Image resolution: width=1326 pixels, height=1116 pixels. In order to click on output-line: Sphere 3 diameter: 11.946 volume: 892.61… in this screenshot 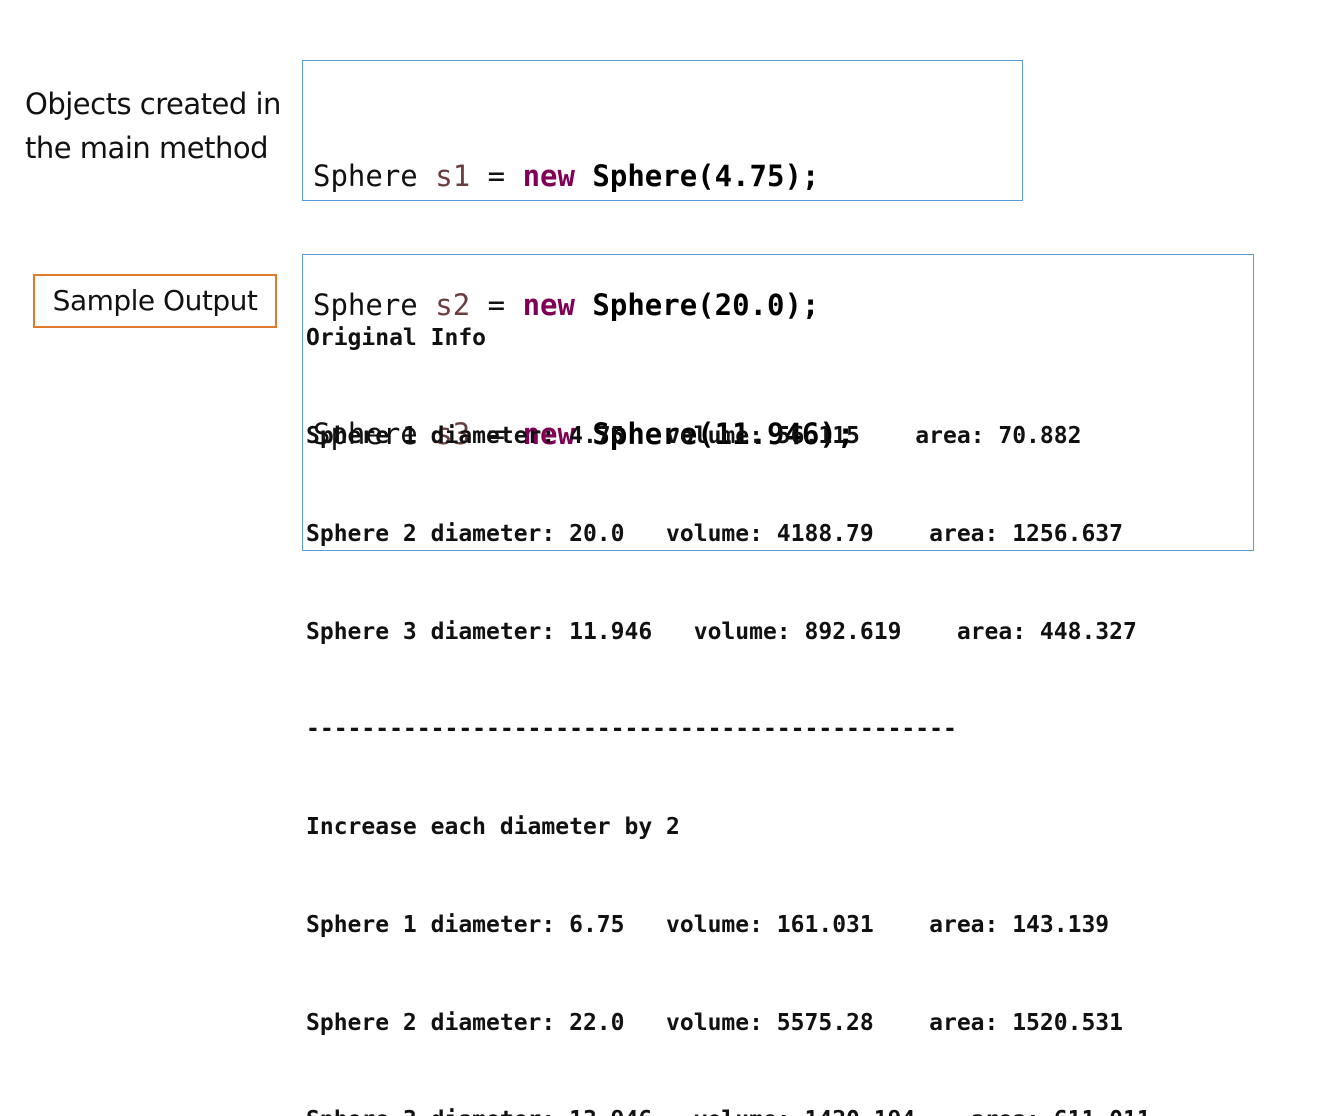, I will do `click(721, 631)`.